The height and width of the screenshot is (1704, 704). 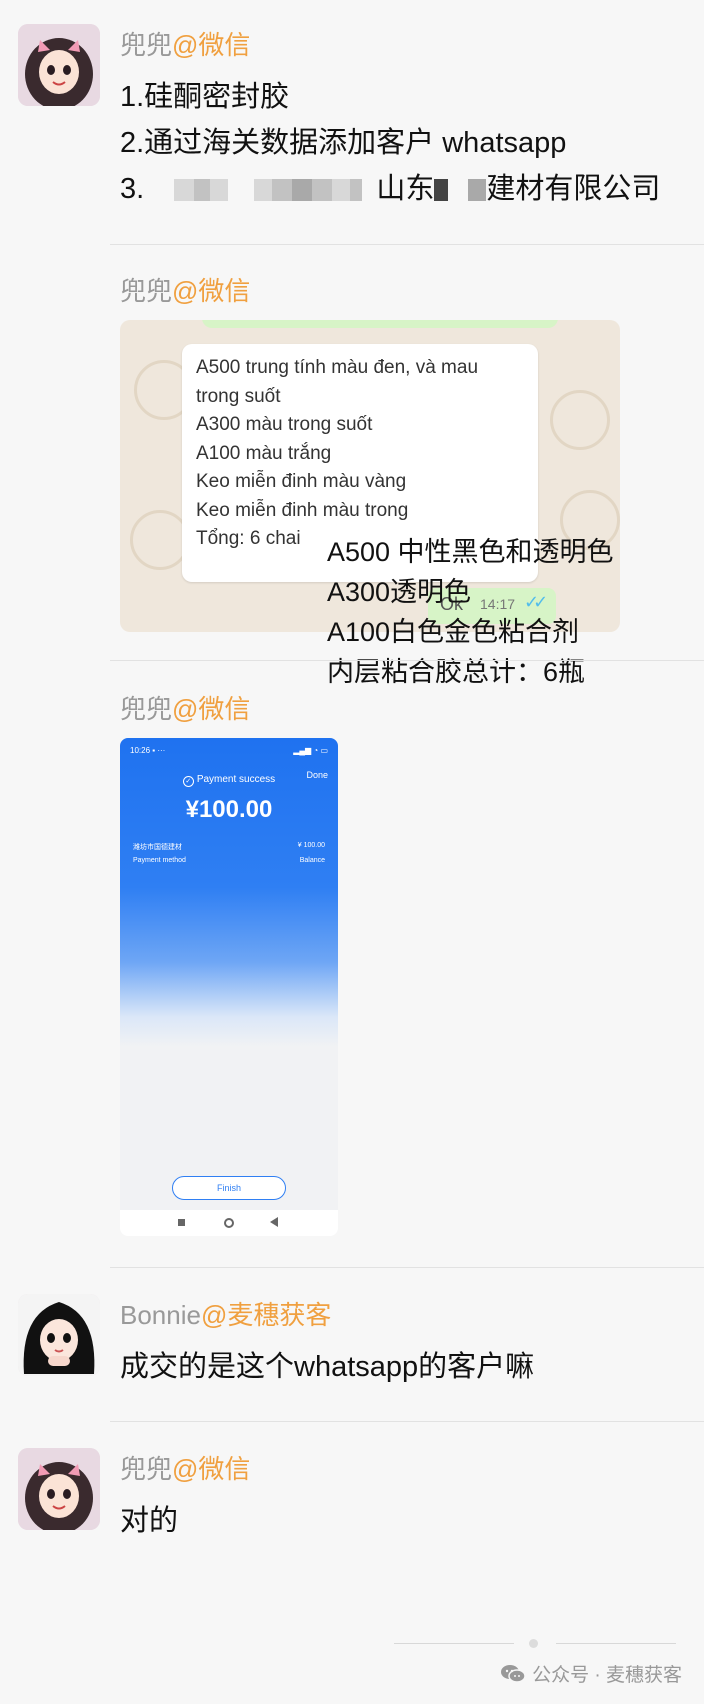 I want to click on chat-bubble-top, so click(x=380, y=324).